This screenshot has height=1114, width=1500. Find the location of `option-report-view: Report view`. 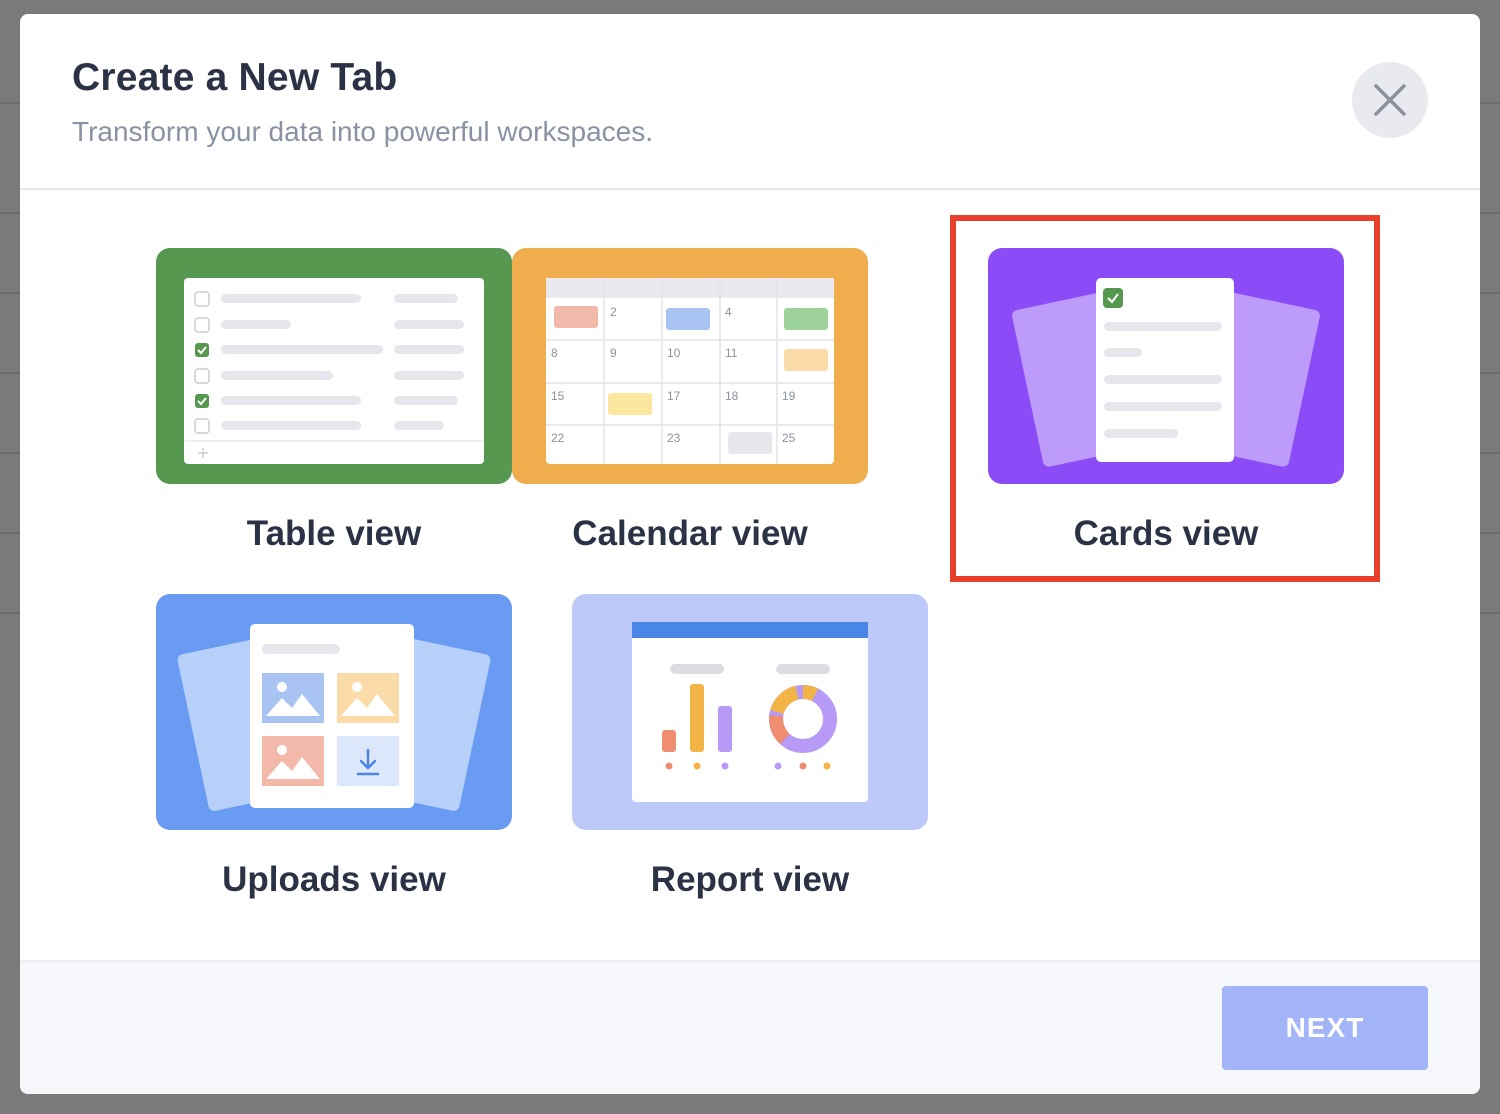

option-report-view: Report view is located at coordinates (750, 749).